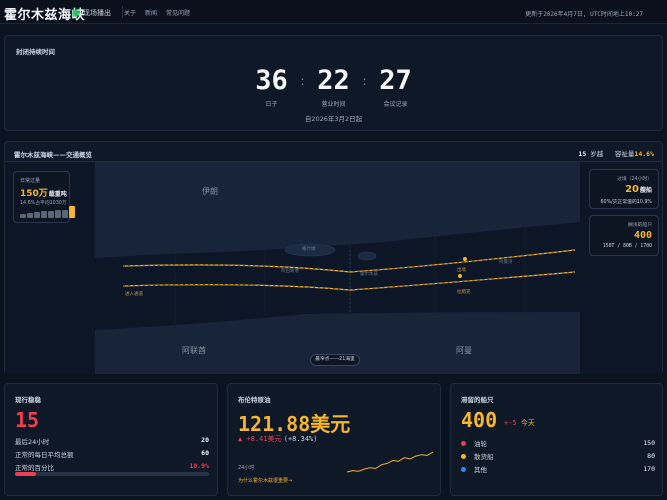 The width and height of the screenshot is (667, 500). I want to click on card-title: 日常过量, so click(30, 181).